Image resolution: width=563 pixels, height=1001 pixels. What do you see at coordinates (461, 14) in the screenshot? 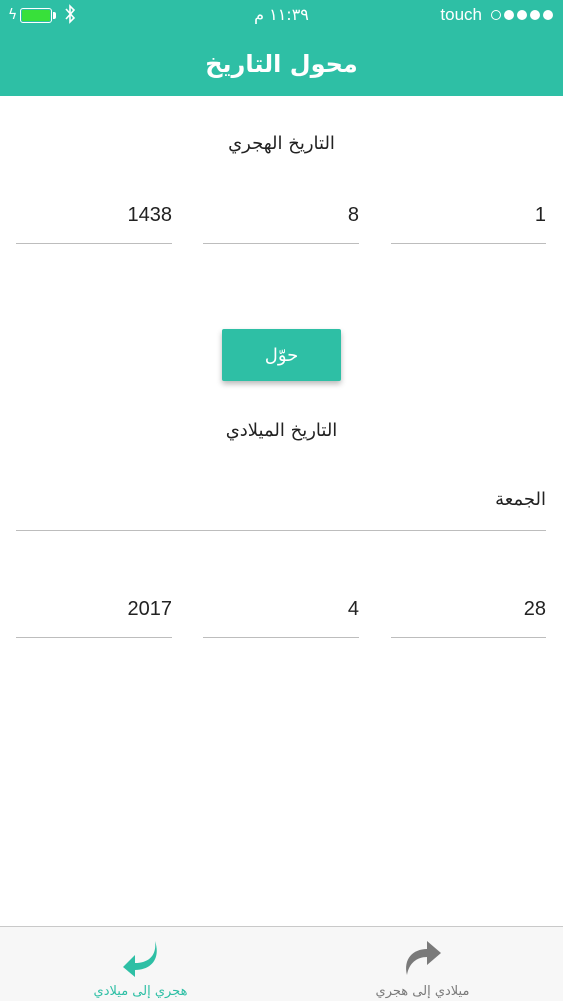
I see `carrier-name: touch` at bounding box center [461, 14].